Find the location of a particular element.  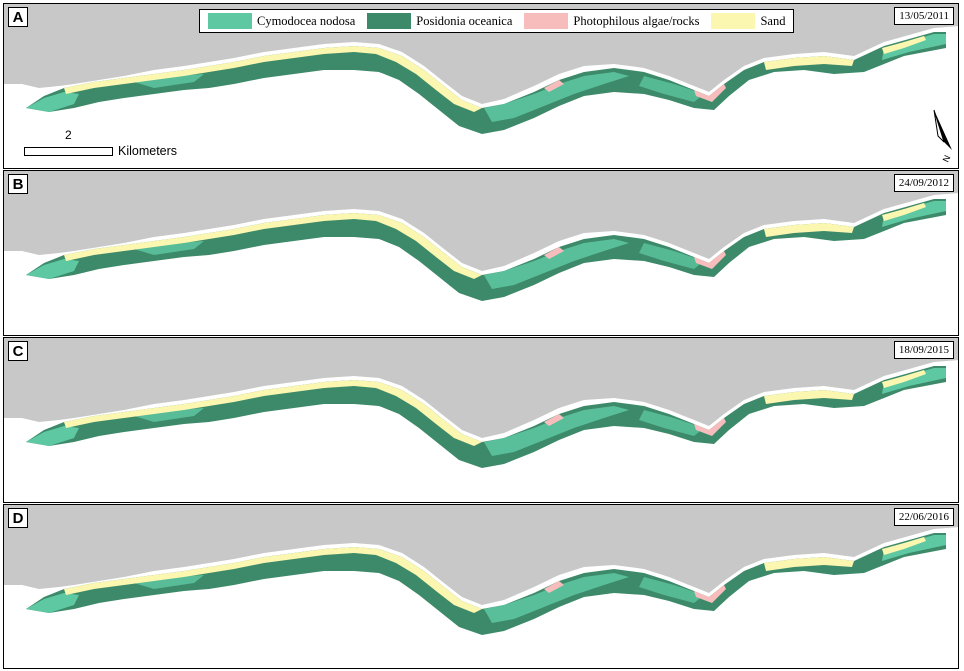

scale-bar-value: 2 is located at coordinates (68, 135).